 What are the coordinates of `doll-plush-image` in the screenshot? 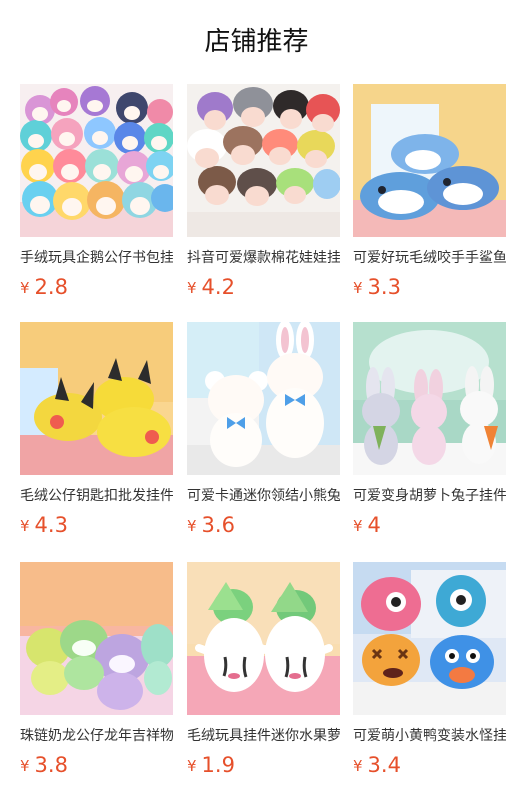 It's located at (263, 160).